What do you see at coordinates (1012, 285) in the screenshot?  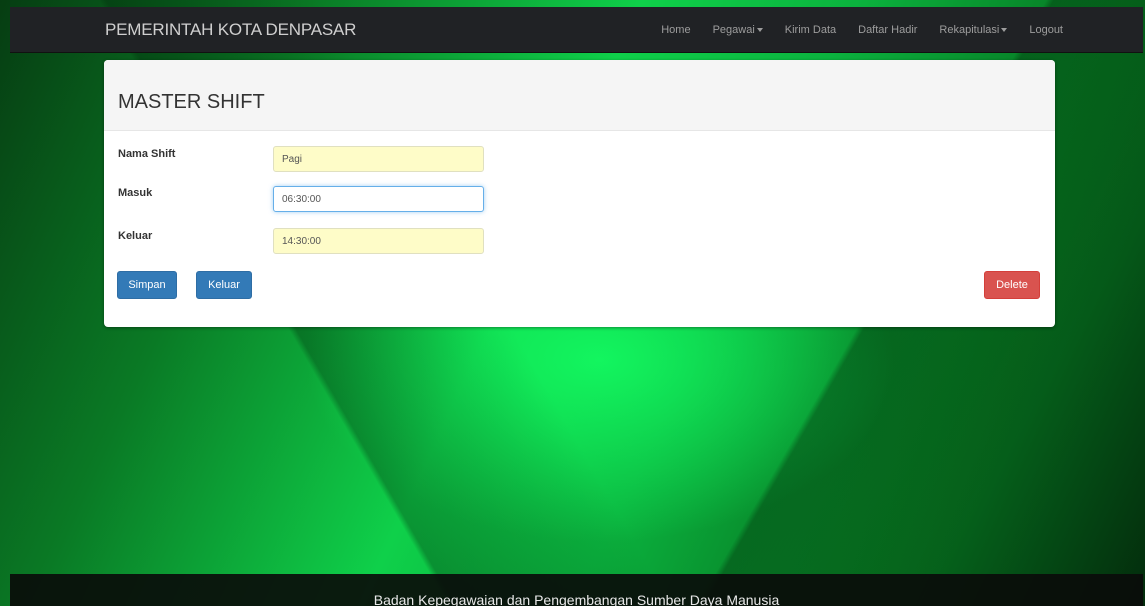 I see `delete-button: Delete` at bounding box center [1012, 285].